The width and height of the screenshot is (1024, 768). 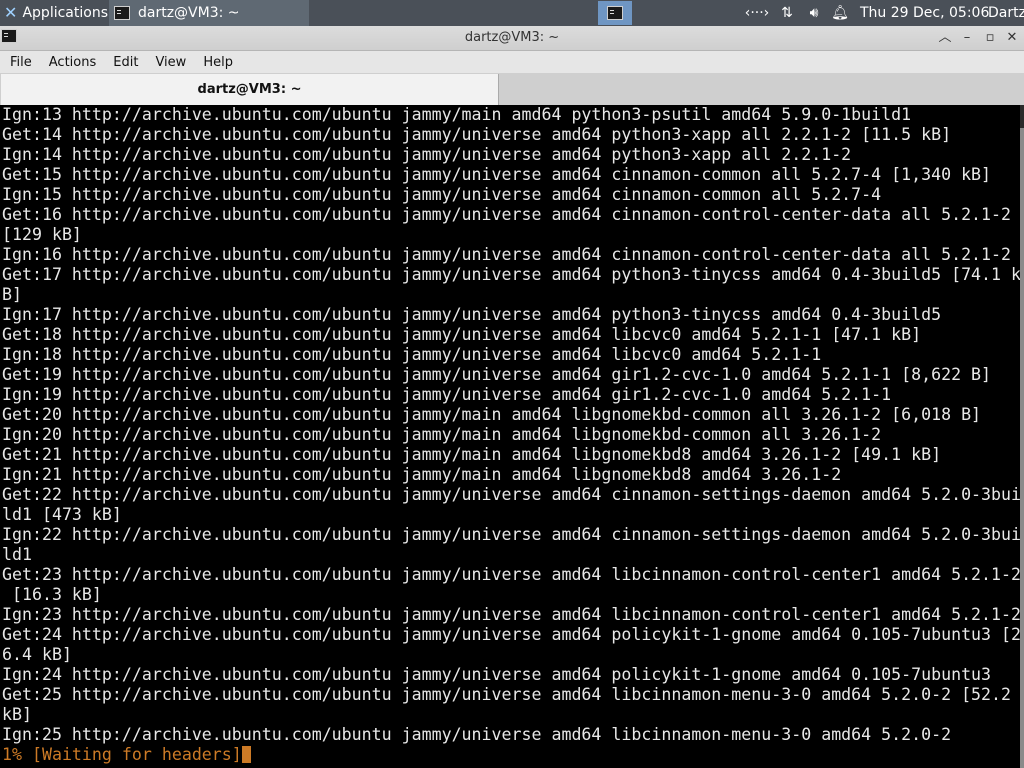 I want to click on window-title: dartz@VM3: ~, so click(x=512, y=37).